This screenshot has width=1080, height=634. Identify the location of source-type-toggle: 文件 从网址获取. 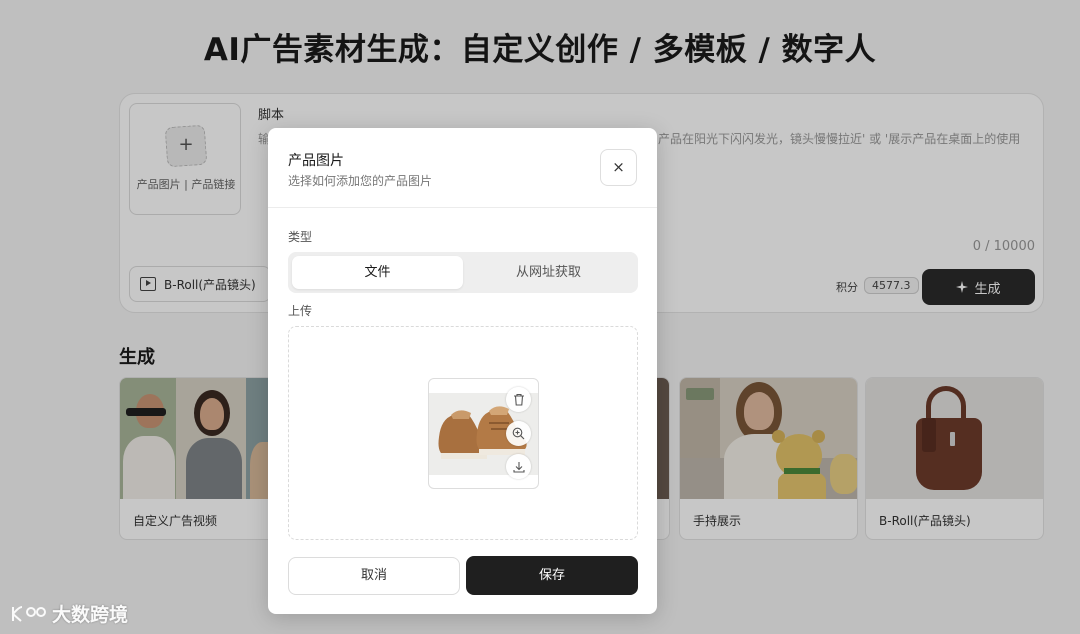
(463, 272).